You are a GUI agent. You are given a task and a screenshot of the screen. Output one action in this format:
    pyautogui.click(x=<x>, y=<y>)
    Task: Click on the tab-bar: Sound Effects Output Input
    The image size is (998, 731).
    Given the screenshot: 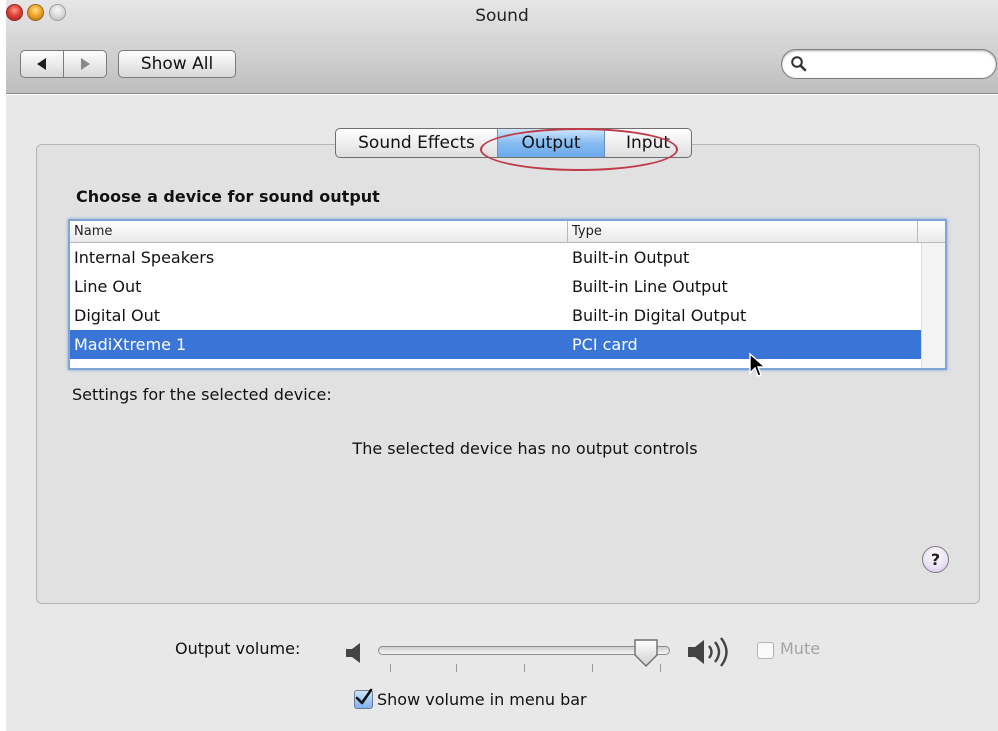 What is the action you would take?
    pyautogui.click(x=513, y=143)
    